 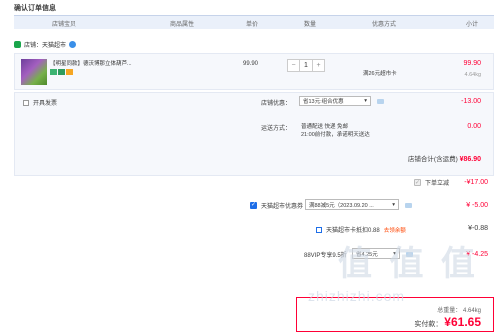 What do you see at coordinates (471, 101) in the screenshot?
I see `store-discount-value: -13.00` at bounding box center [471, 101].